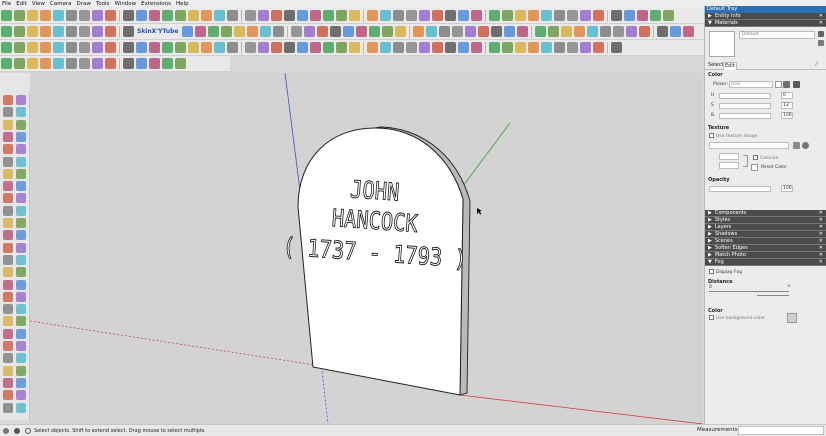 The image size is (826, 436). I want to click on create-material-icon, so click(821, 34).